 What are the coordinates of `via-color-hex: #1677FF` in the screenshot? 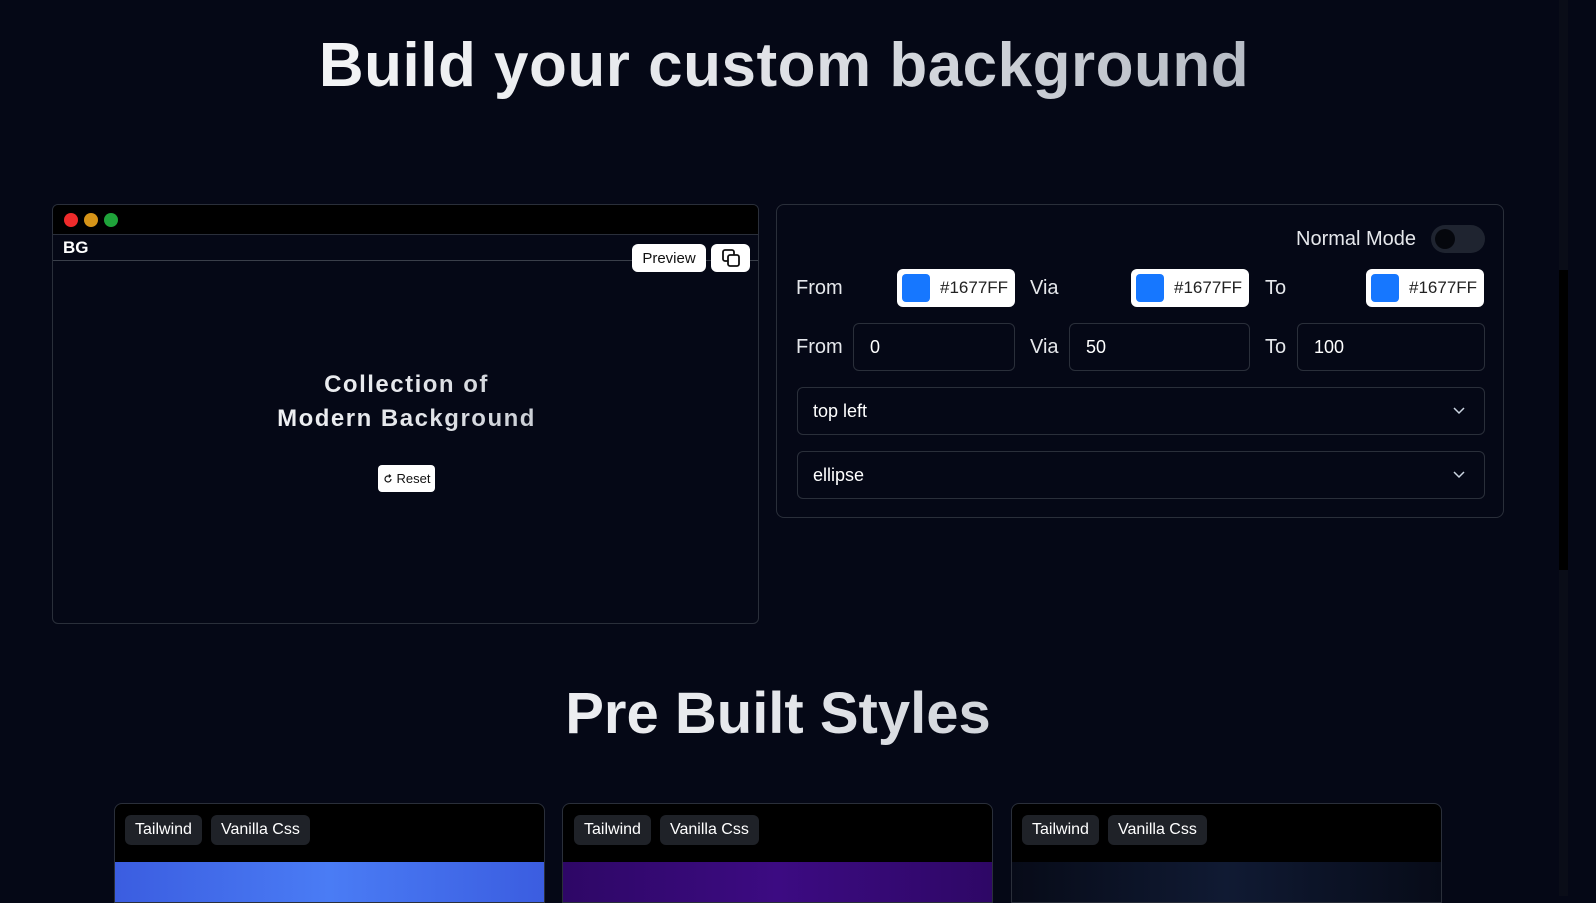 It's located at (1208, 287).